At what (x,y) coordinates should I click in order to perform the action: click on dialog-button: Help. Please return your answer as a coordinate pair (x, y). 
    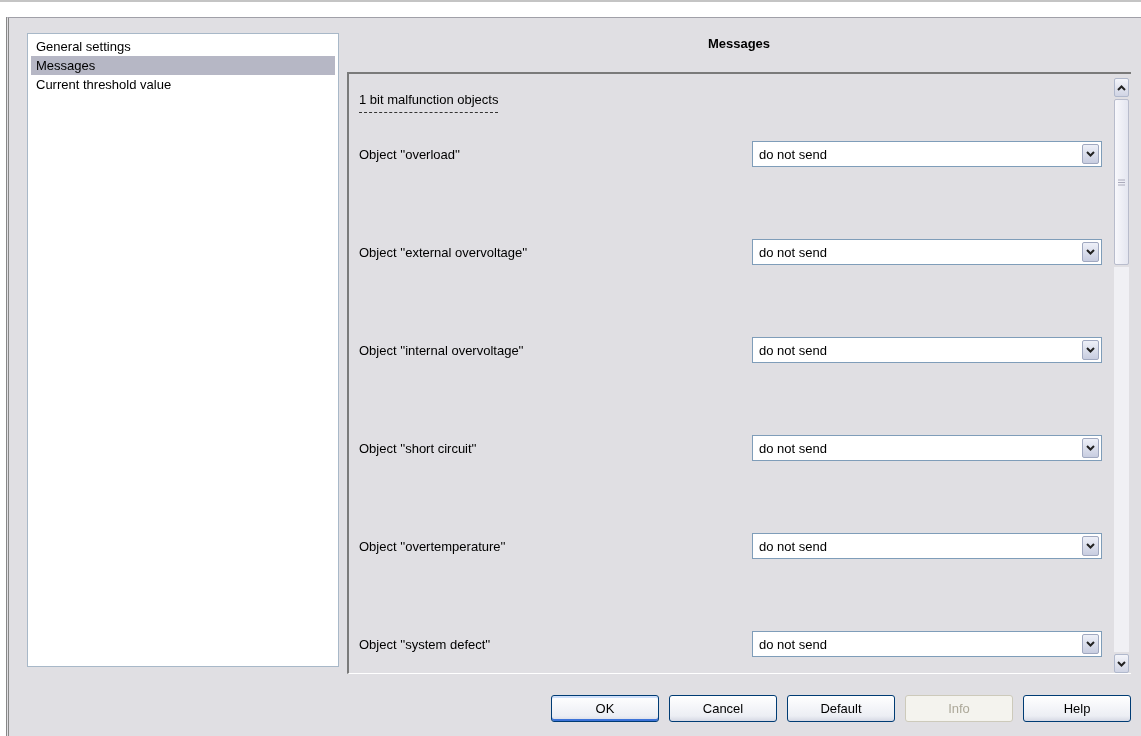
    Looking at the image, I should click on (1077, 708).